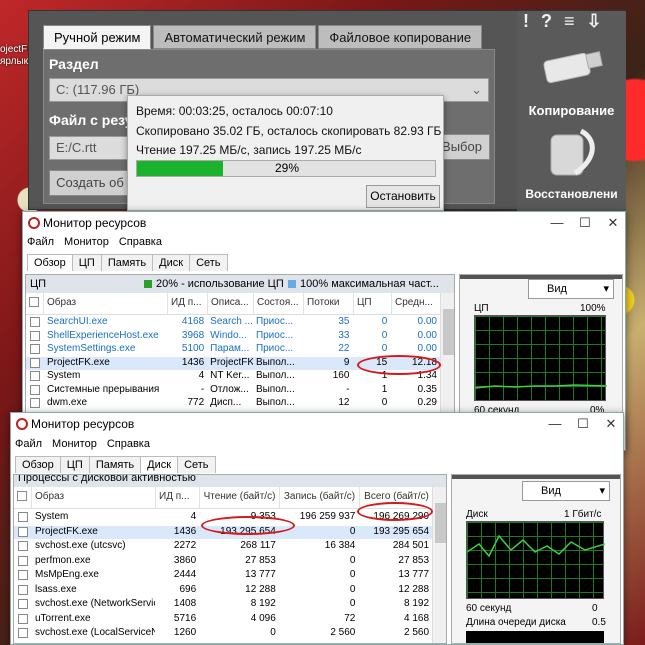 Image resolution: width=645 pixels, height=645 pixels. Describe the element at coordinates (83, 424) in the screenshot. I see `window-title: Монитор ресурсов` at that location.